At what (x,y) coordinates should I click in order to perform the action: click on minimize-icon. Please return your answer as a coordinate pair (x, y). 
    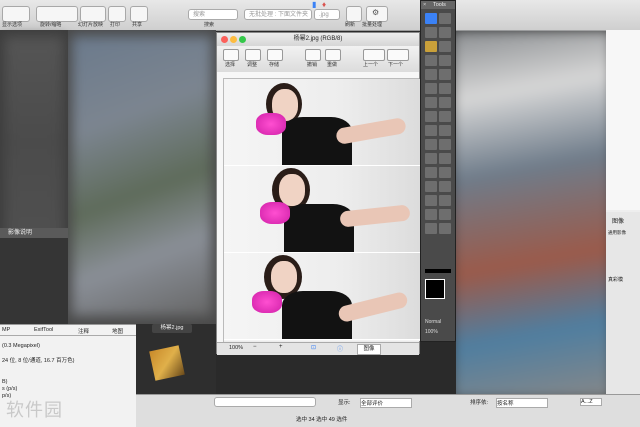
    Looking at the image, I should click on (233, 39).